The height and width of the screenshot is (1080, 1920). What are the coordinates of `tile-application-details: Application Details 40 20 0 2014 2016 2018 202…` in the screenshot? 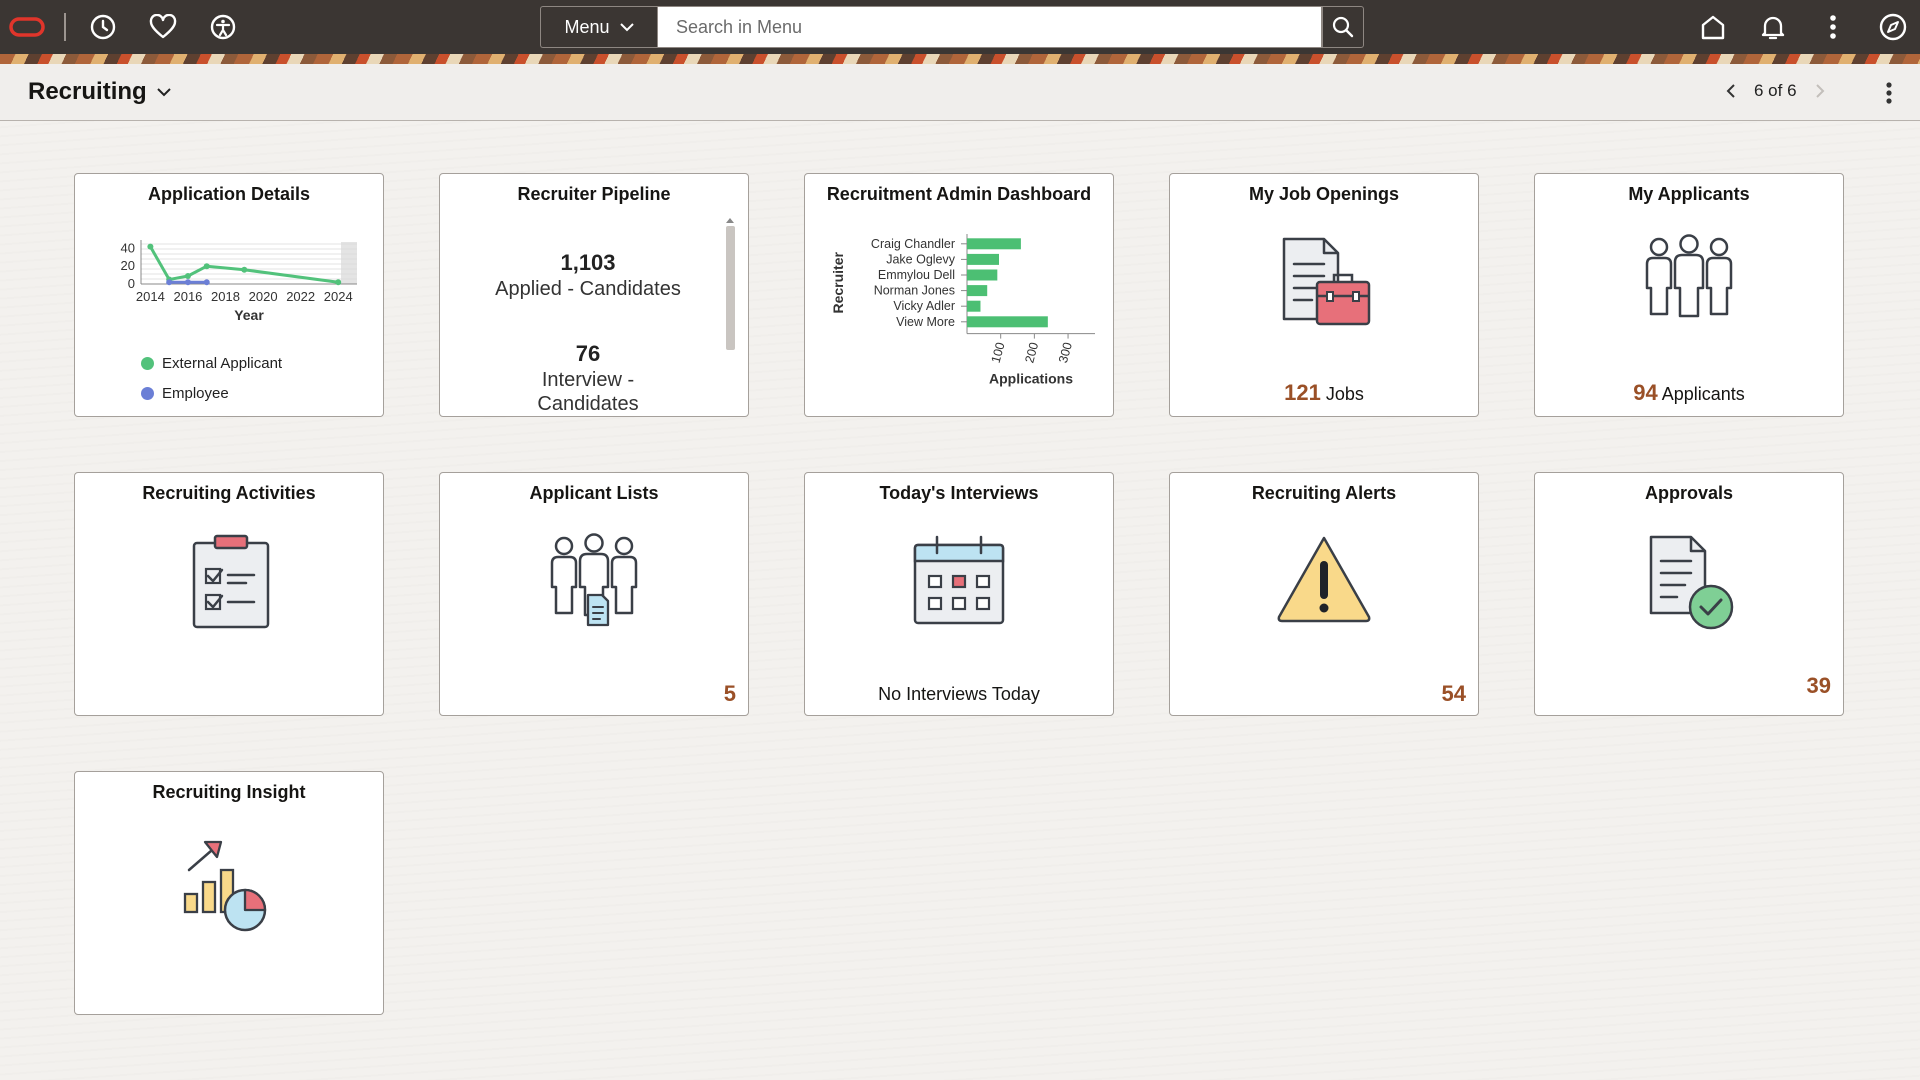 It's located at (229, 295).